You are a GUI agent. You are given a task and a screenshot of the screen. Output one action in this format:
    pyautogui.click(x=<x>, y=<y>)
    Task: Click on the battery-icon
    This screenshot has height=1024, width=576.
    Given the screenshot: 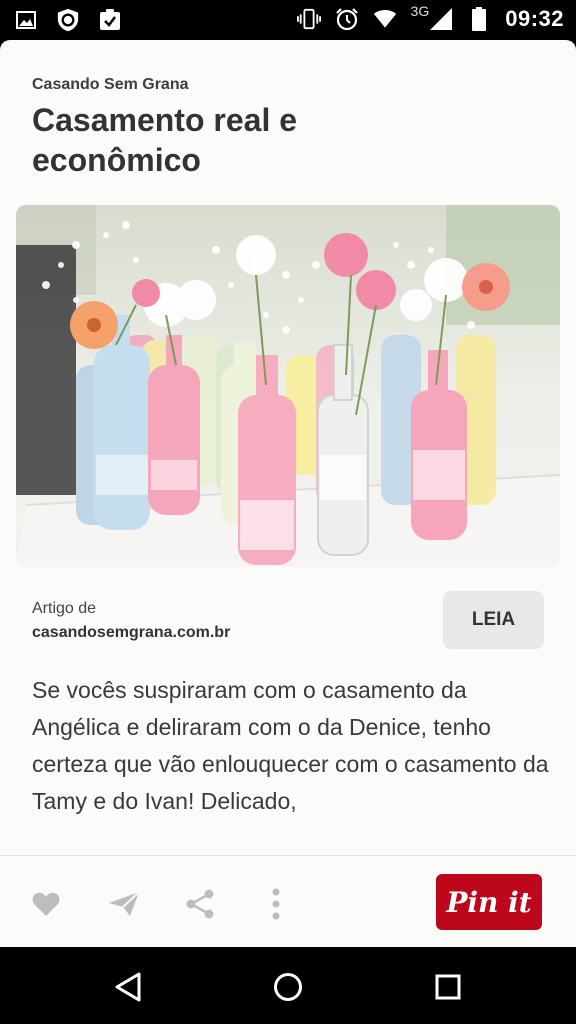 What is the action you would take?
    pyautogui.click(x=479, y=19)
    